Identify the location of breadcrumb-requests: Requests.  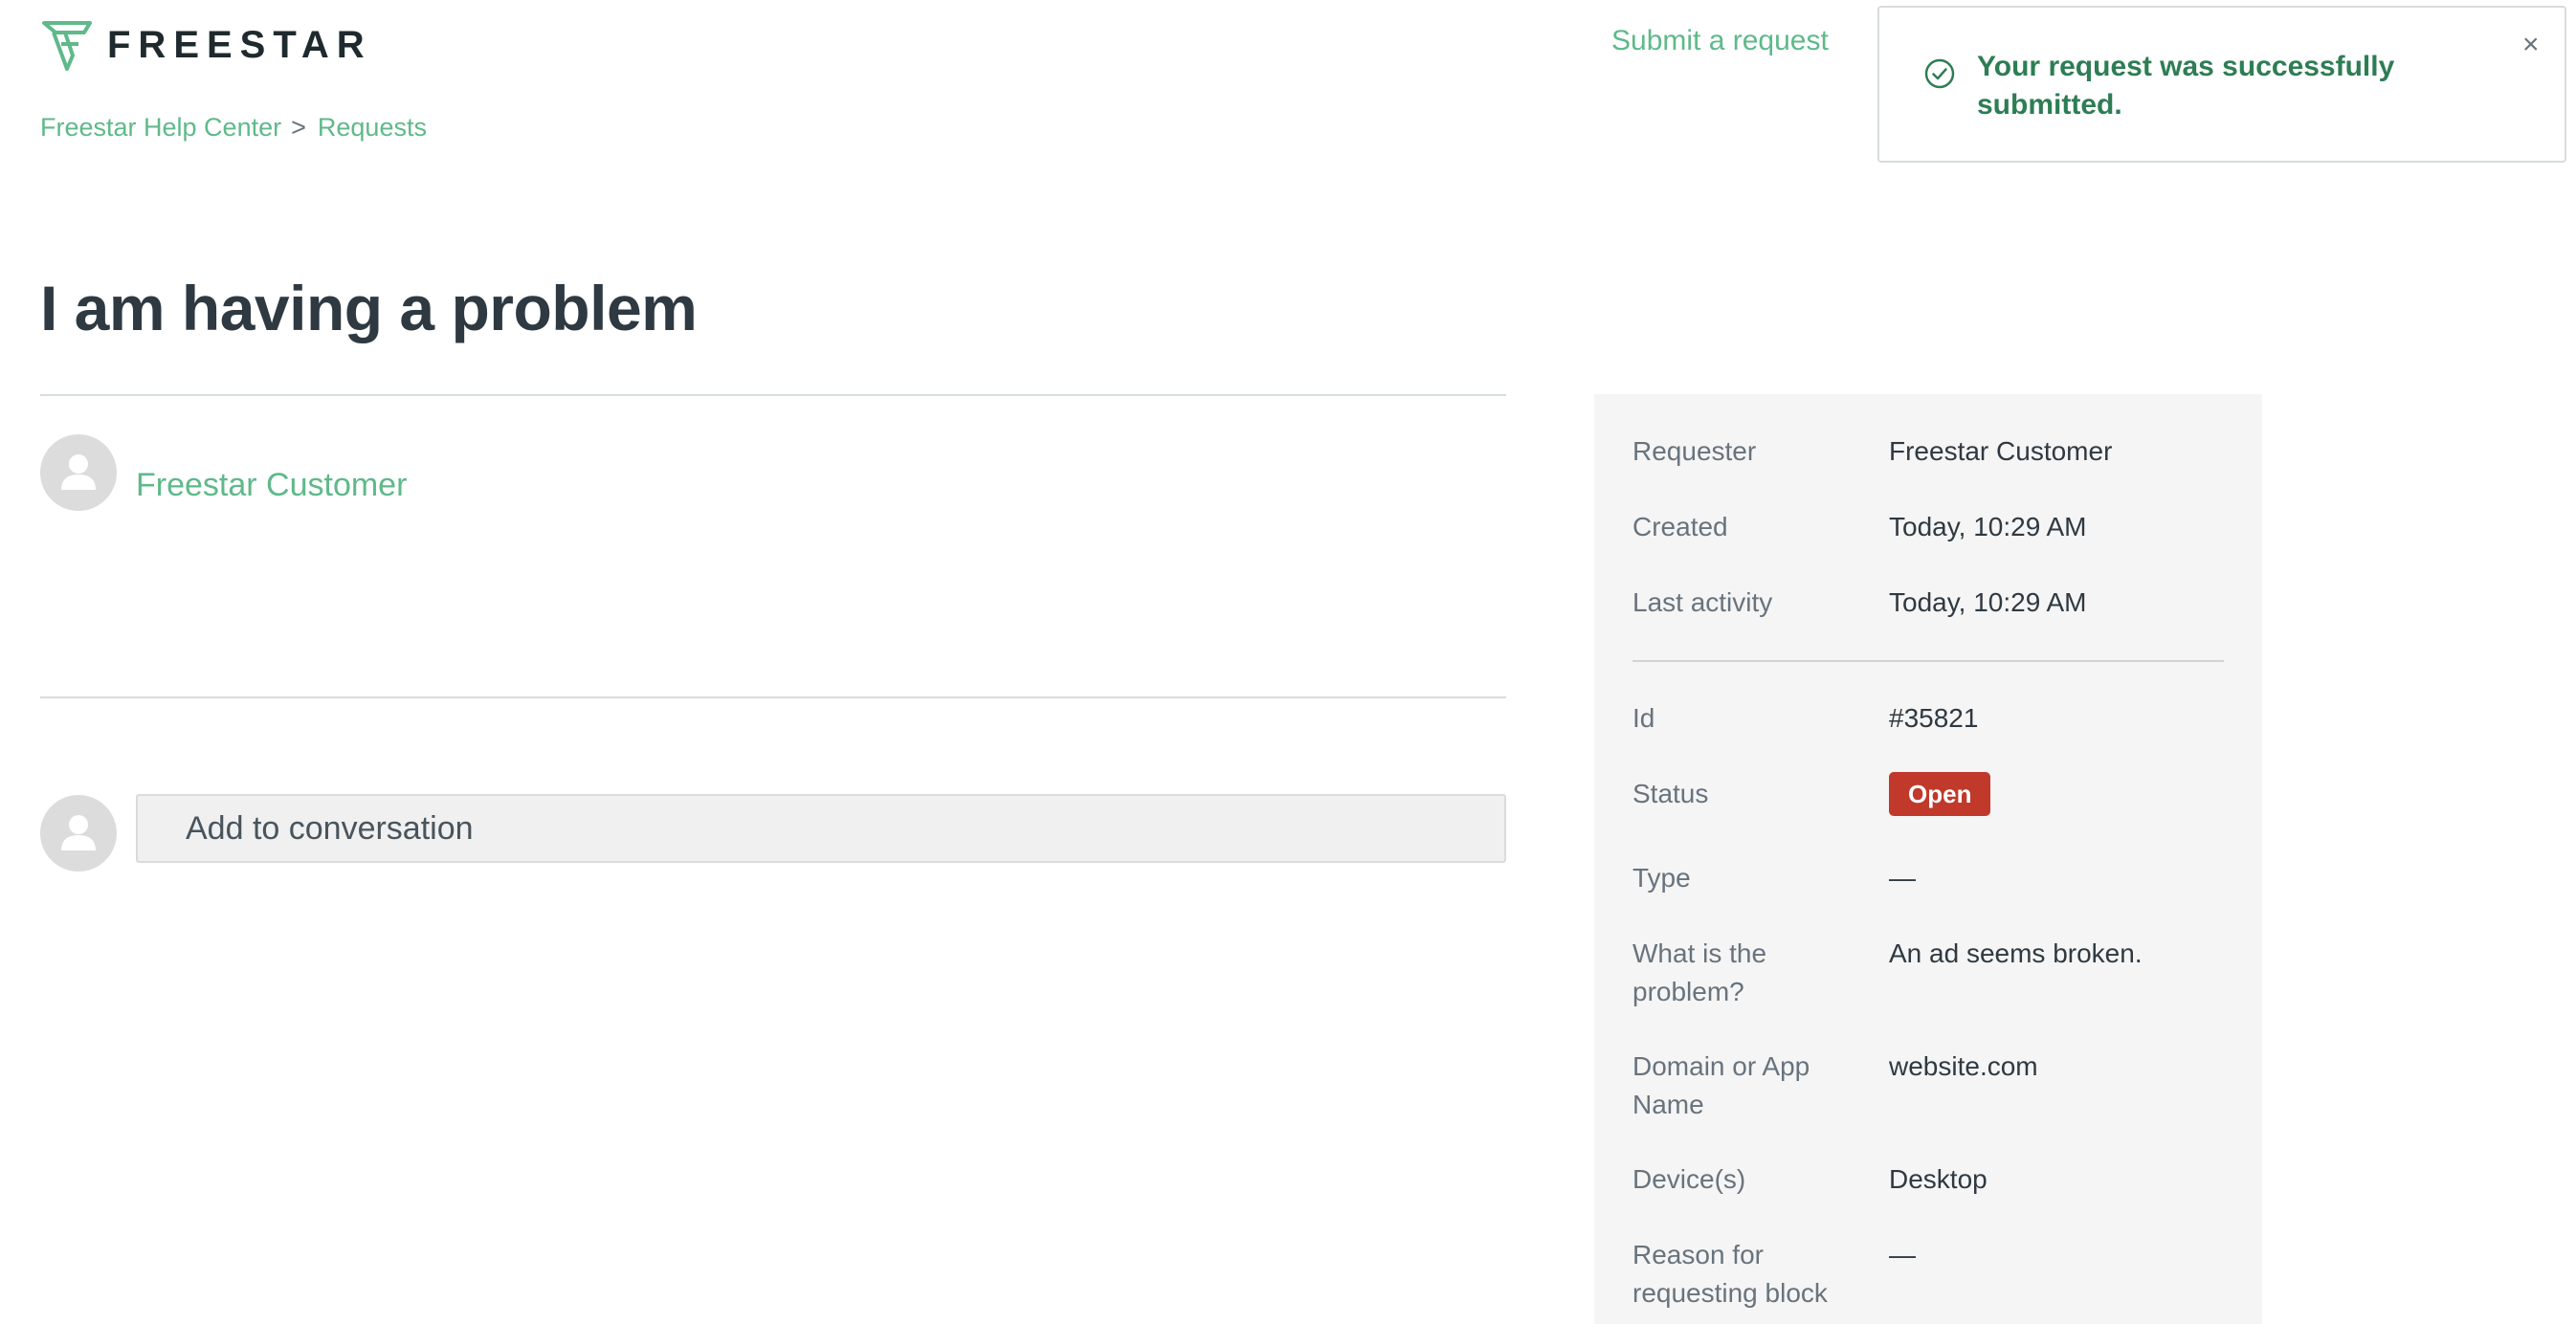
(372, 128).